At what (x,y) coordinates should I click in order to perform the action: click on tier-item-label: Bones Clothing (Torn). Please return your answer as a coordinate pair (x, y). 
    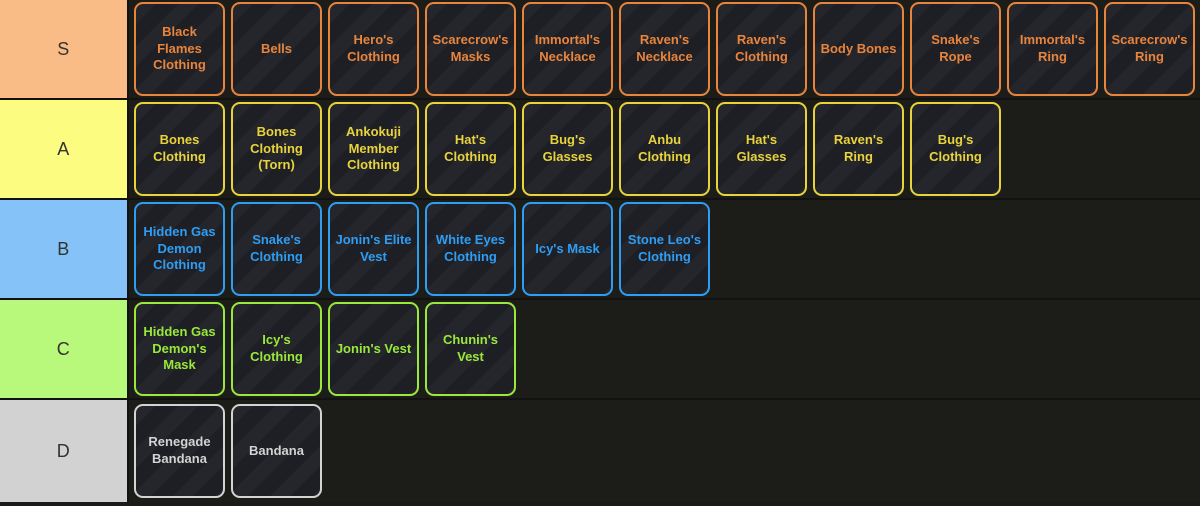
    Looking at the image, I should click on (276, 148).